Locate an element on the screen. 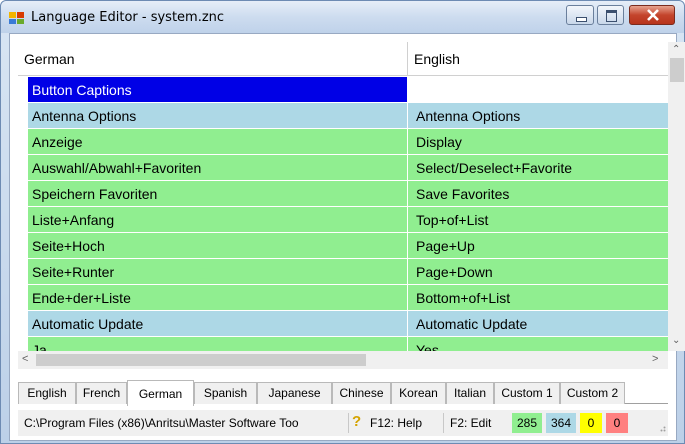 This screenshot has width=685, height=444. table-row: Automatic Update Automatic Update is located at coordinates (343, 324).